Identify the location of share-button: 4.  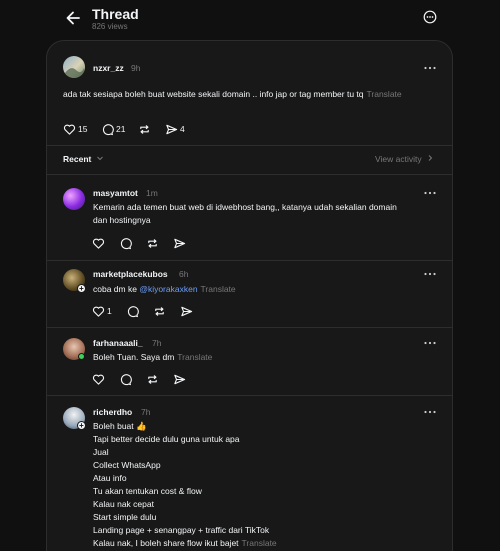
(175, 129).